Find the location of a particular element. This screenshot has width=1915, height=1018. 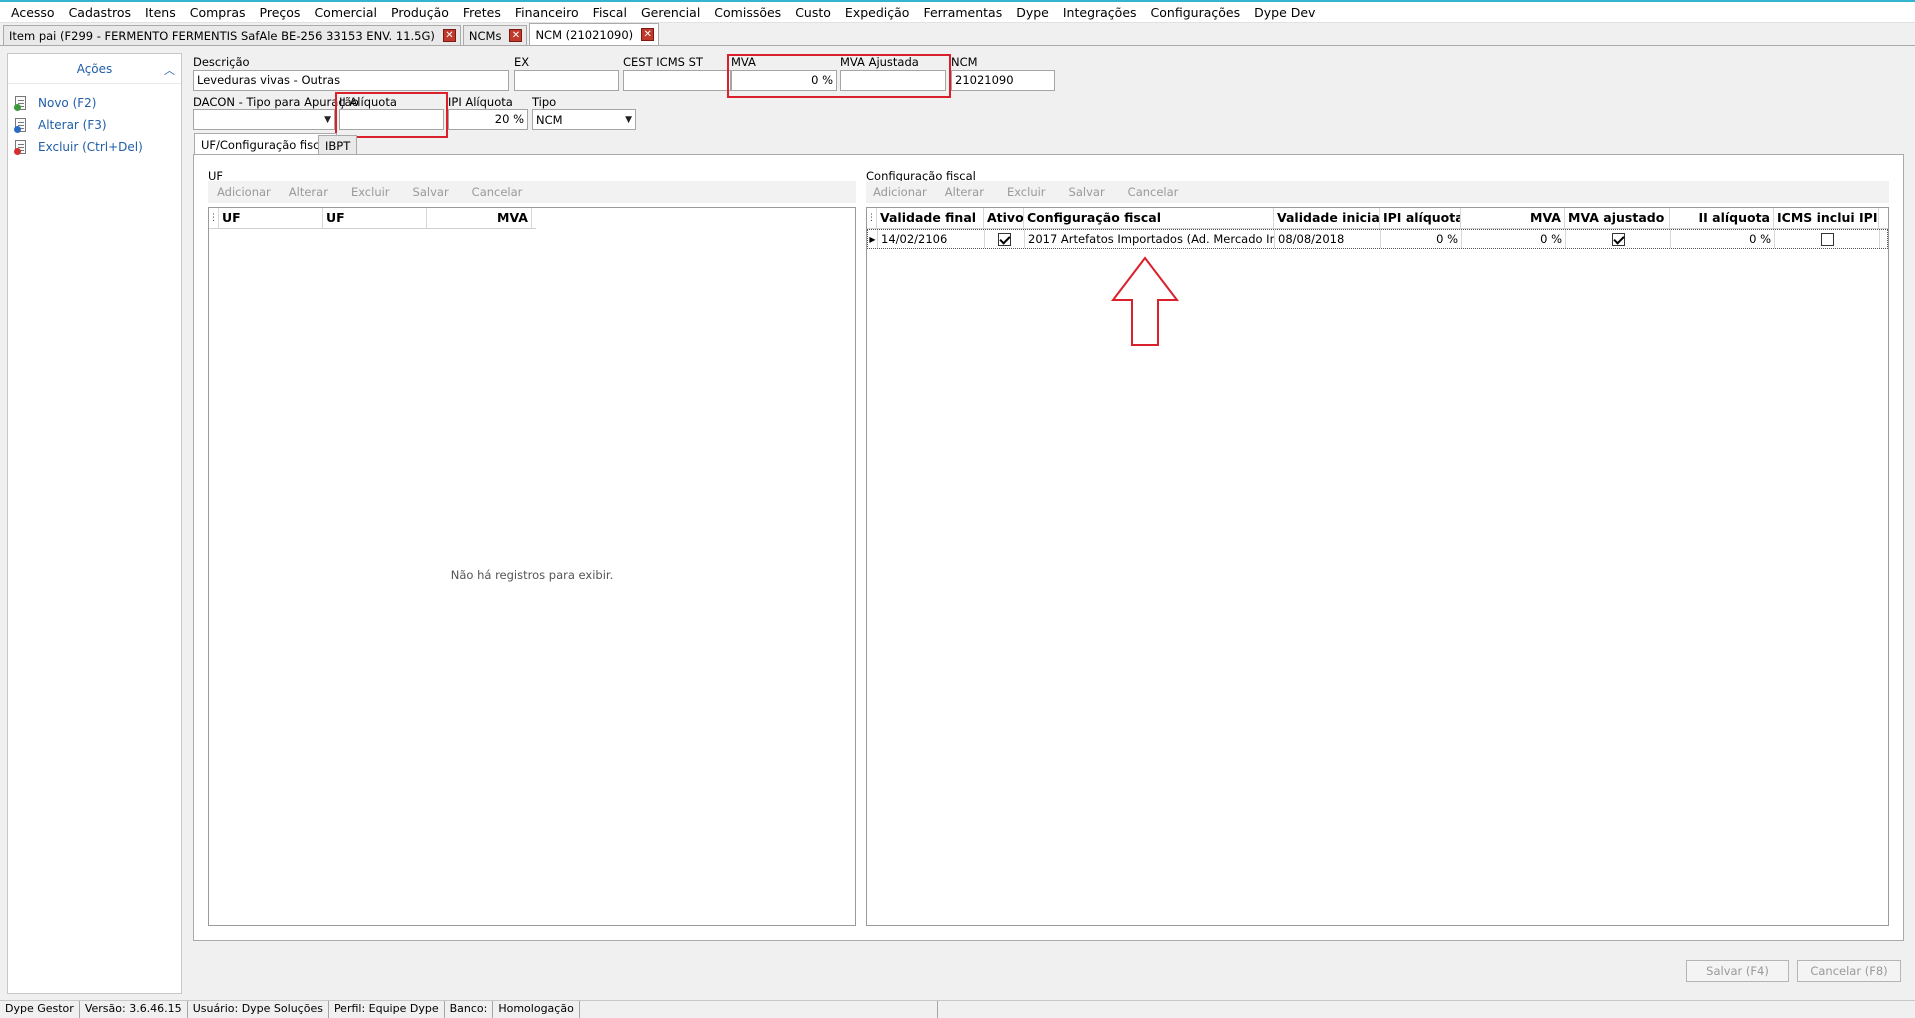

cell-mva: 0 % is located at coordinates (1514, 239).